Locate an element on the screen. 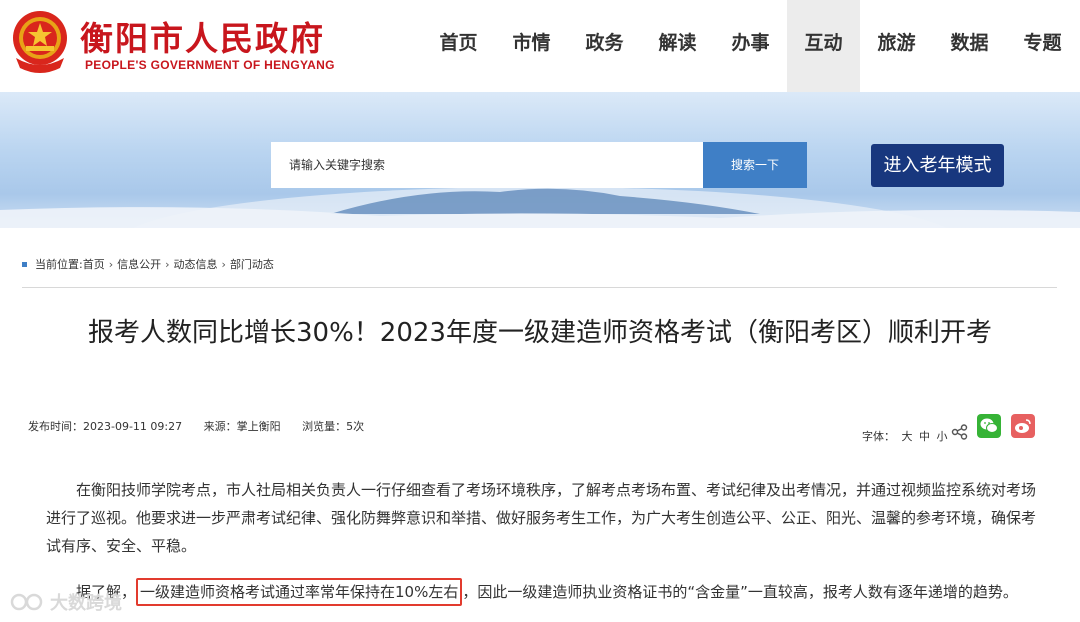 This screenshot has height=622, width=1080. font-size-selector: 字体： 大 中 小 is located at coordinates (905, 436).